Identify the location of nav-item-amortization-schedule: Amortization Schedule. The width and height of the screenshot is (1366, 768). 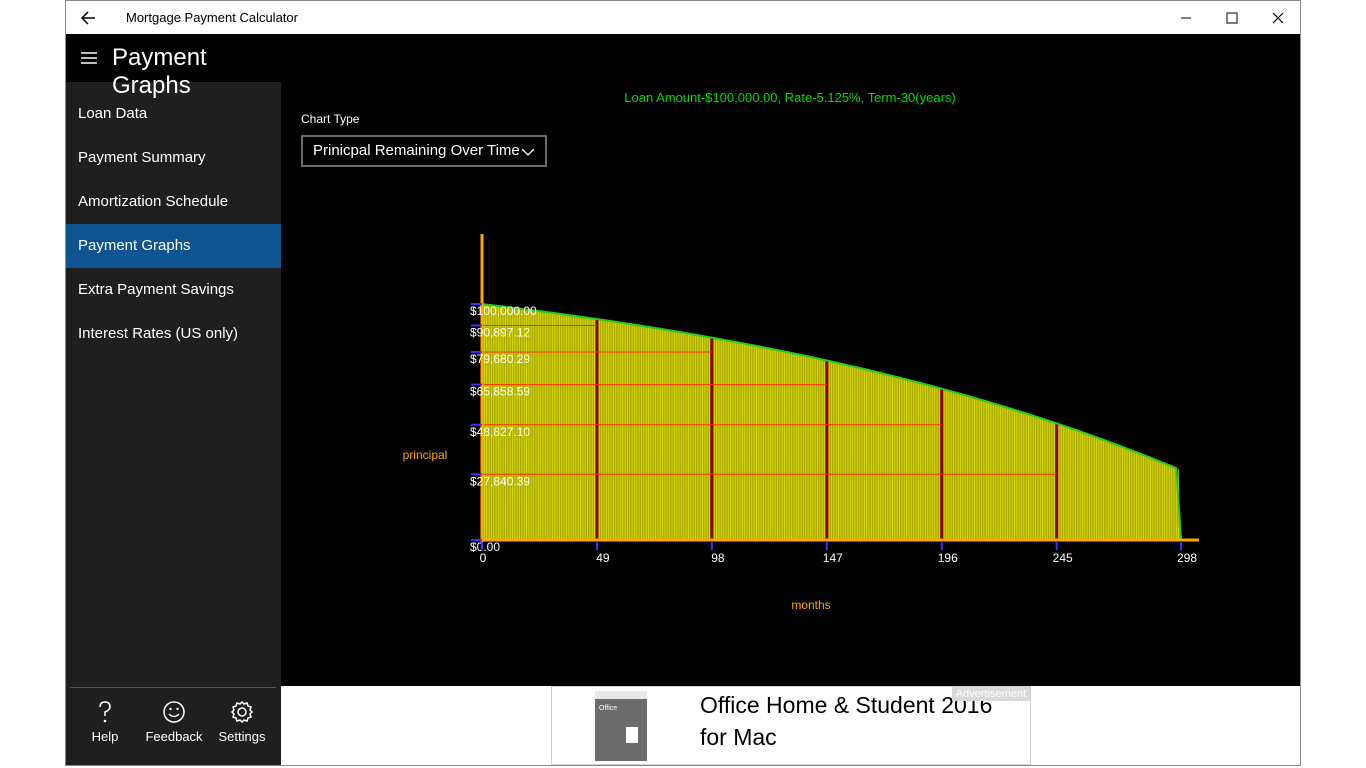
(173, 202).